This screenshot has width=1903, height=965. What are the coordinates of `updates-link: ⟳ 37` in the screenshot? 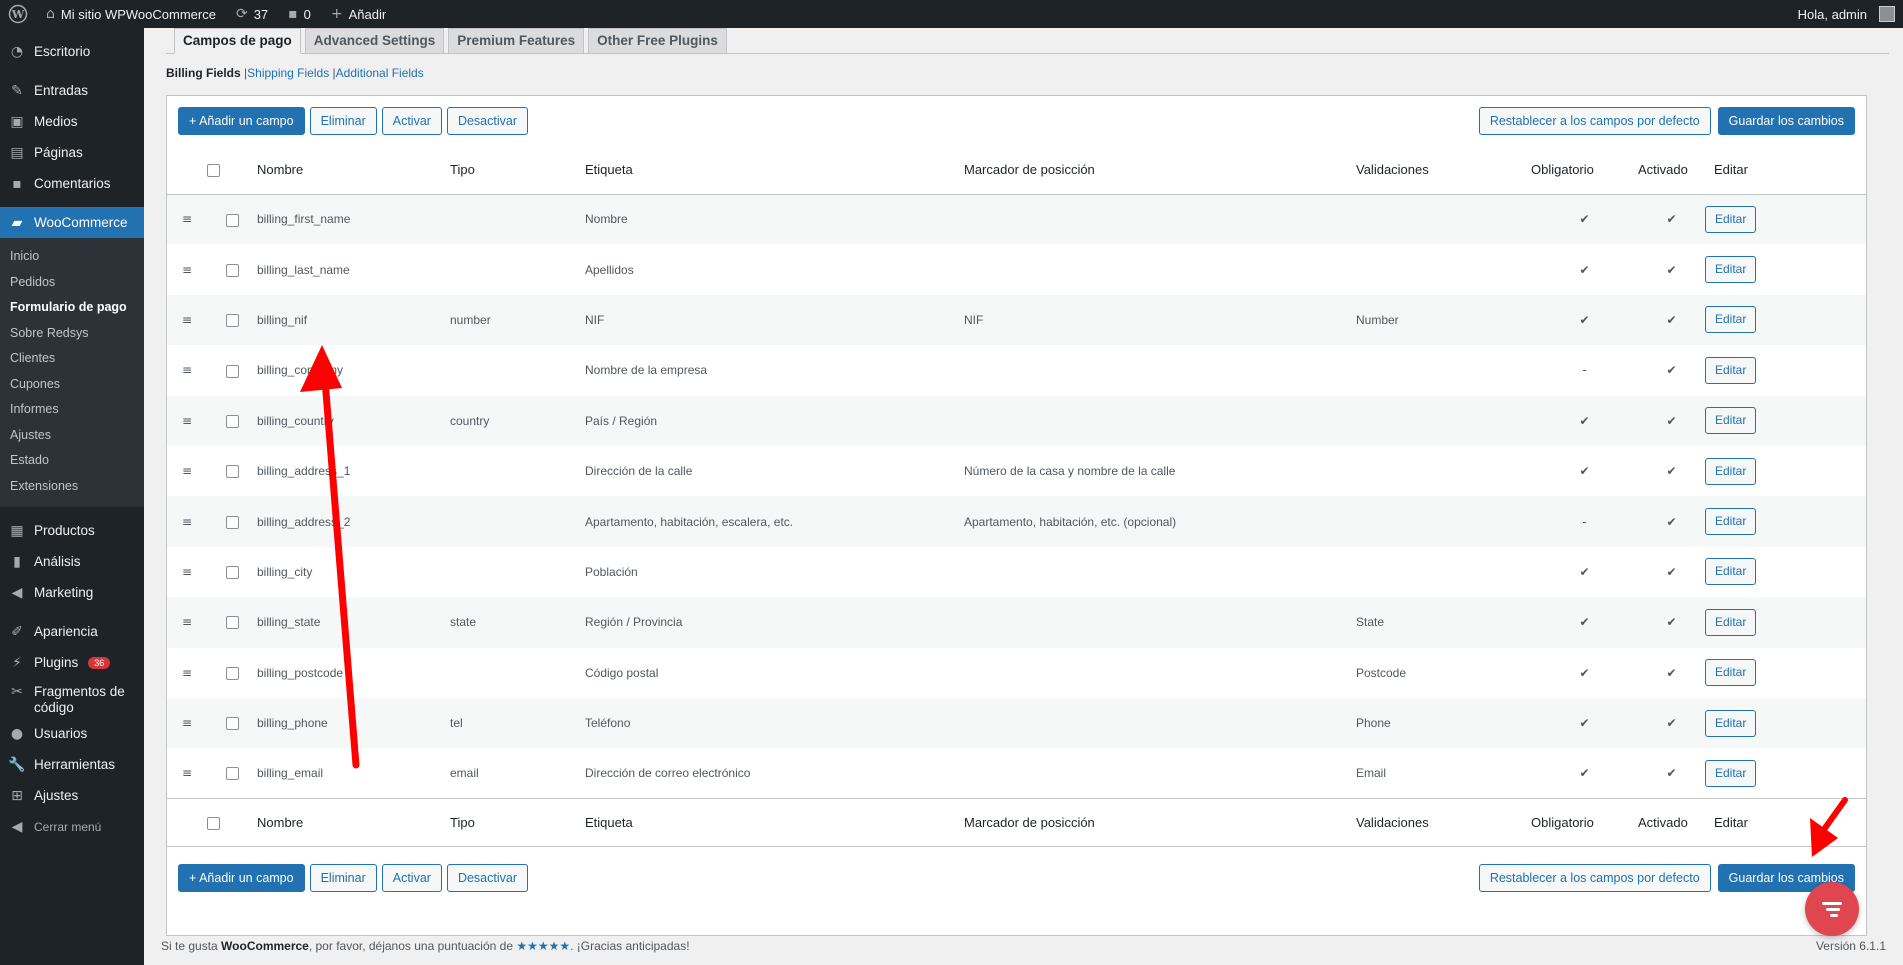 It's located at (252, 14).